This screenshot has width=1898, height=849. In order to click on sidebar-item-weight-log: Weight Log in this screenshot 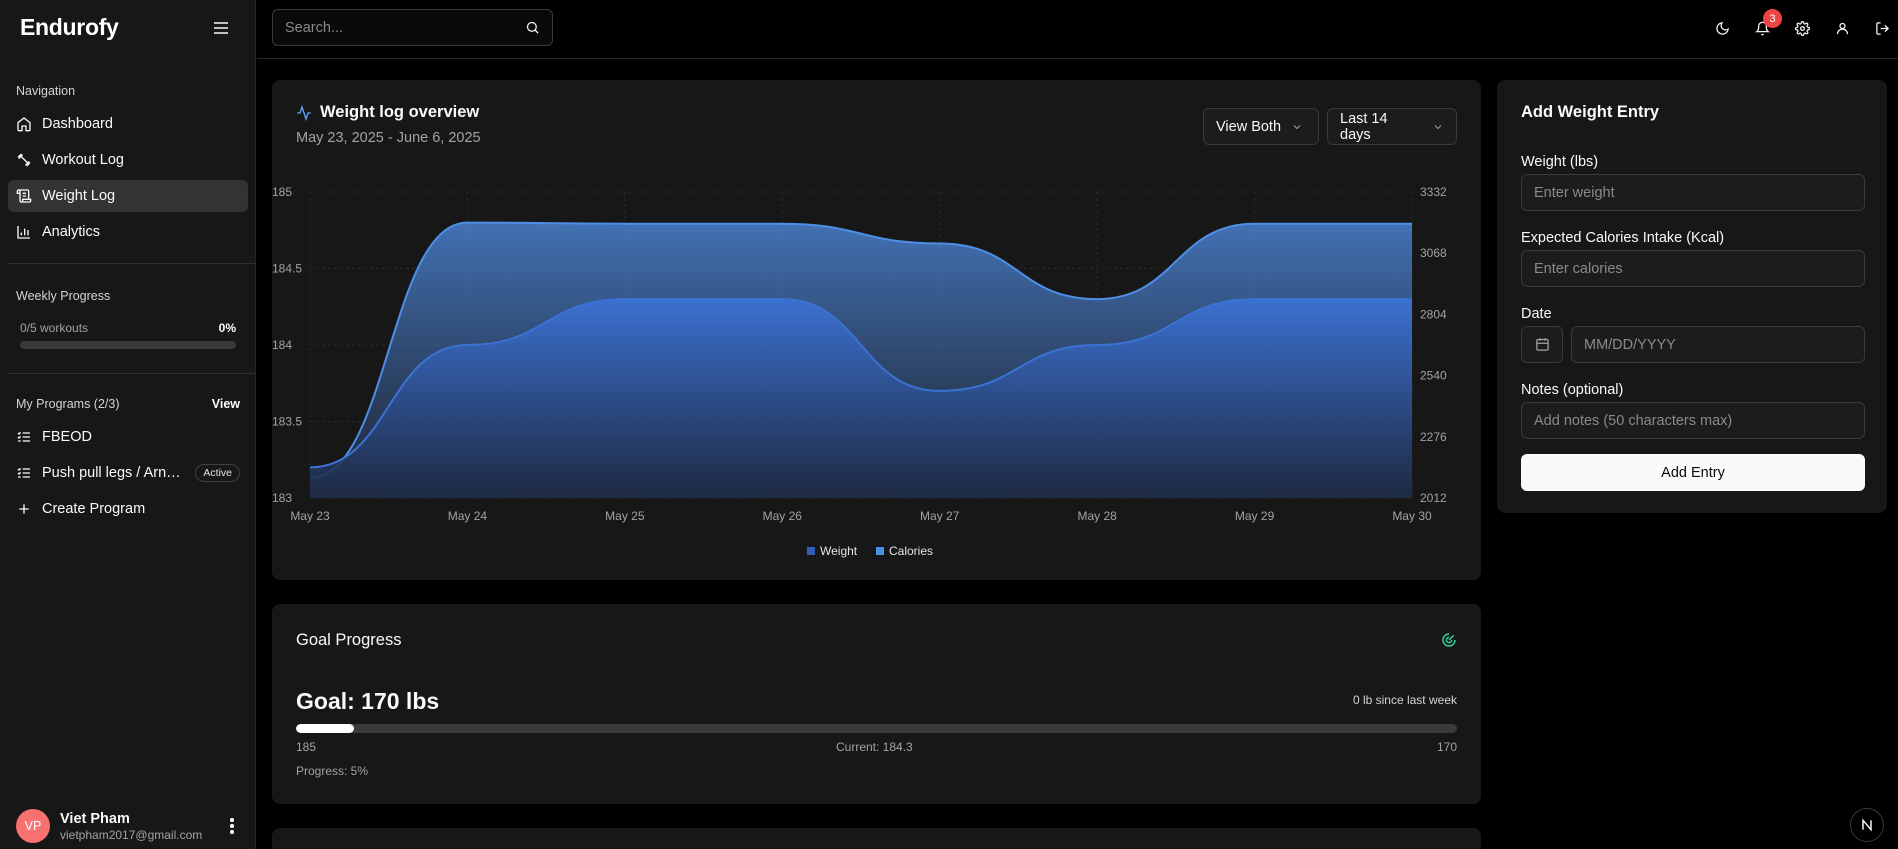, I will do `click(128, 196)`.